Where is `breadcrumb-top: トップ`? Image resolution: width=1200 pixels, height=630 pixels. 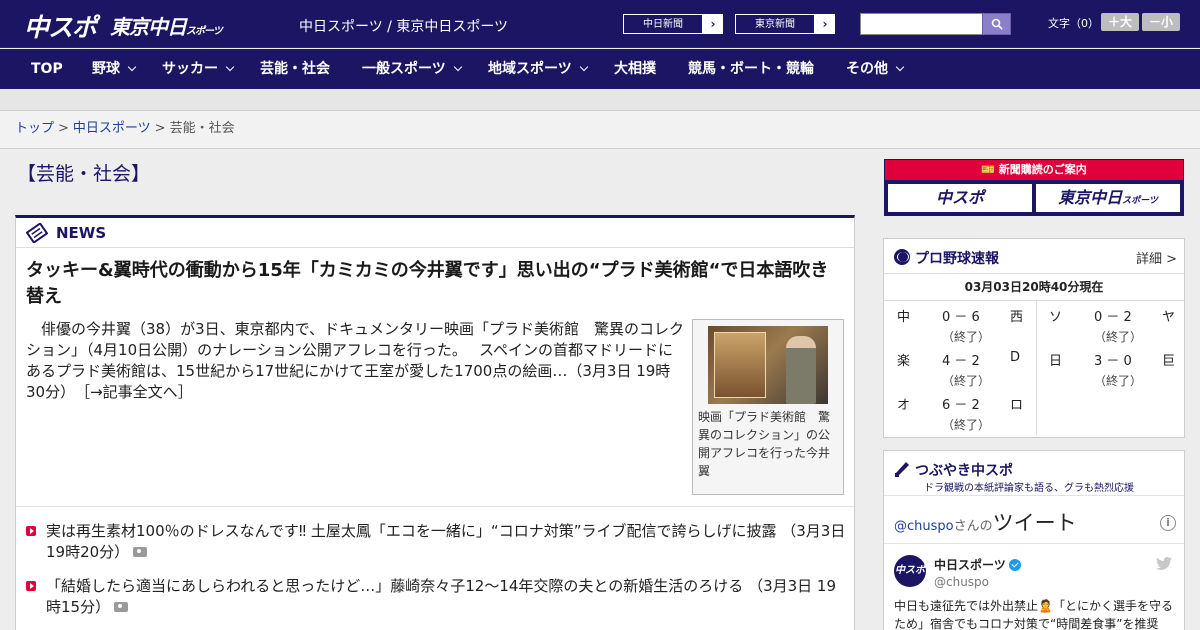
breadcrumb-top: トップ is located at coordinates (34, 128).